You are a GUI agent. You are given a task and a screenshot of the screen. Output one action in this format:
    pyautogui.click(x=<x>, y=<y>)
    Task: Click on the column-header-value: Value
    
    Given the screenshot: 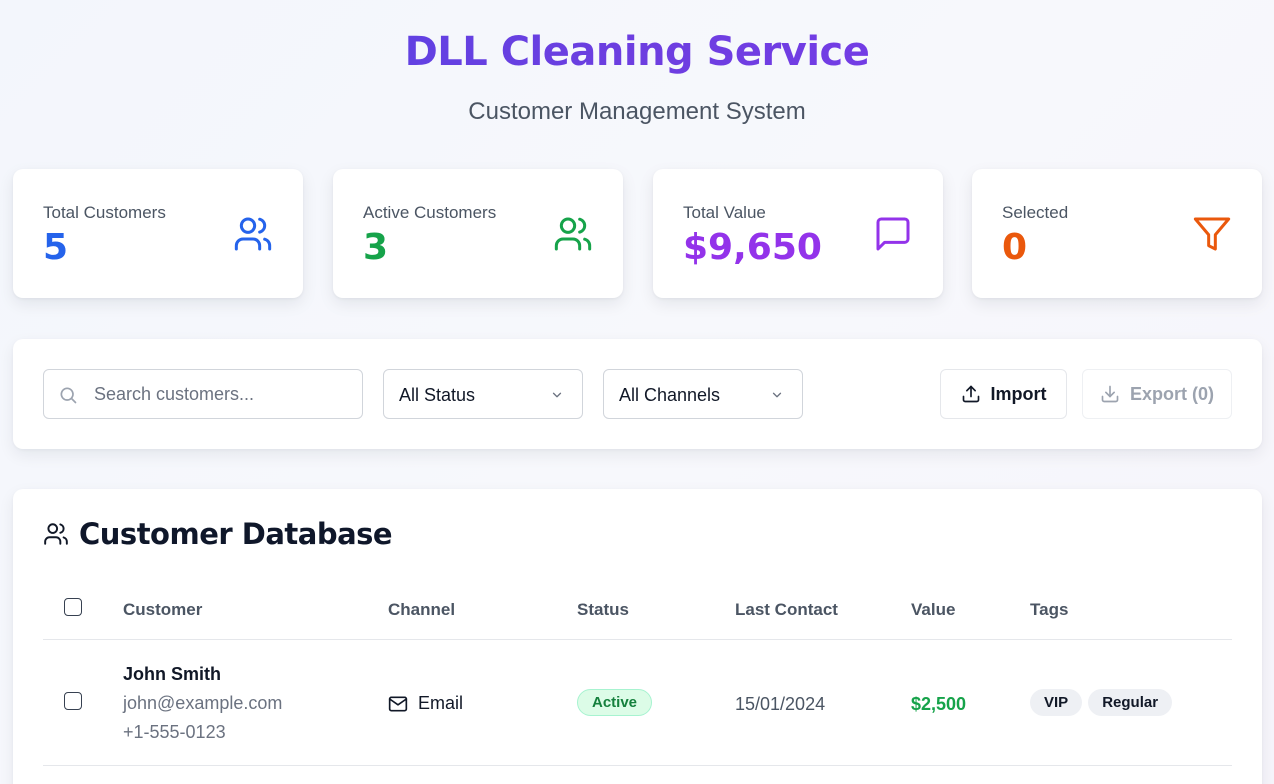 What is the action you would take?
    pyautogui.click(x=933, y=610)
    